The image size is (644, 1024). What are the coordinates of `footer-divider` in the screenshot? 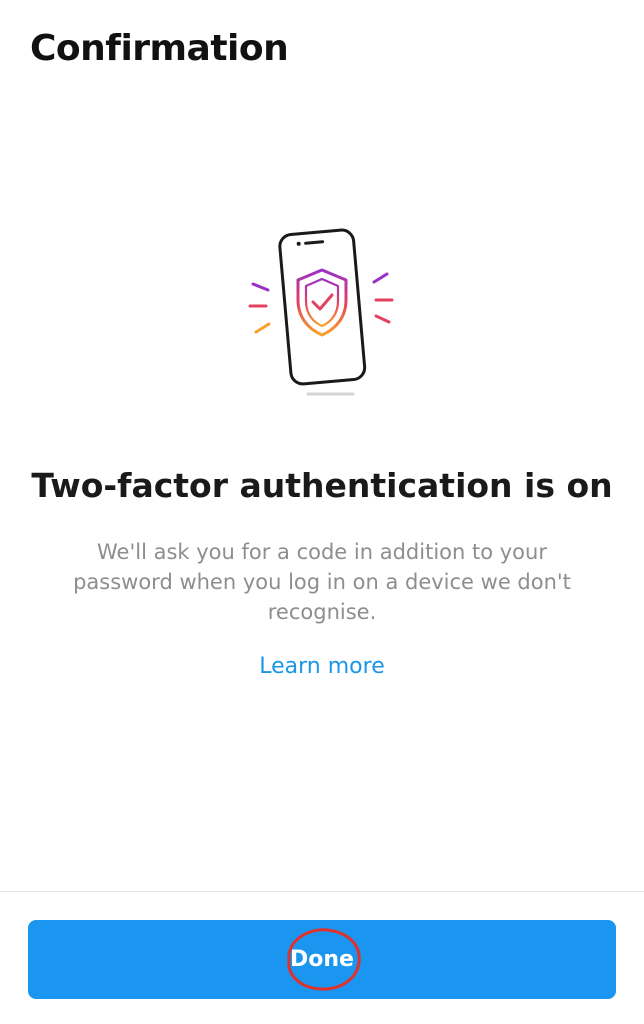 It's located at (322, 891).